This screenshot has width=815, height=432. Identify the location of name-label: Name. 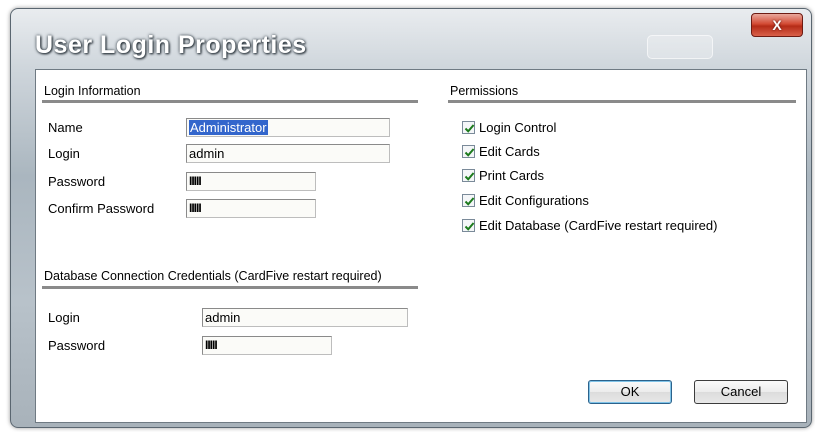
(65, 127).